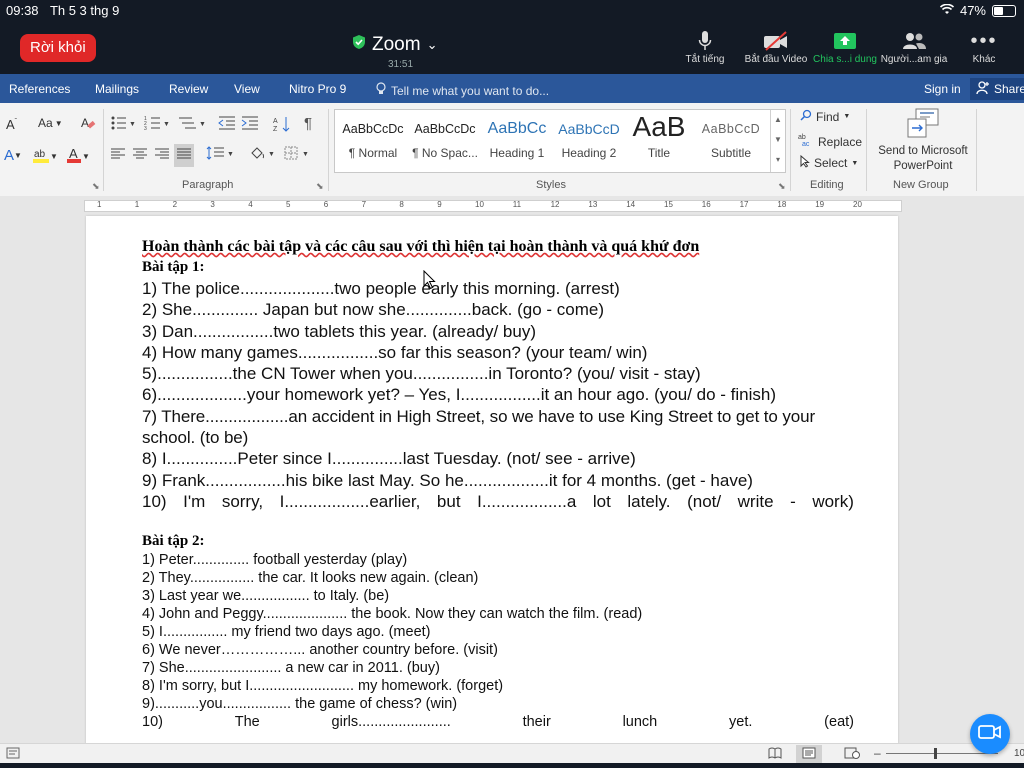 The image size is (1024, 768). What do you see at coordinates (58, 48) in the screenshot?
I see `leave-meeting-button: Rời khỏi` at bounding box center [58, 48].